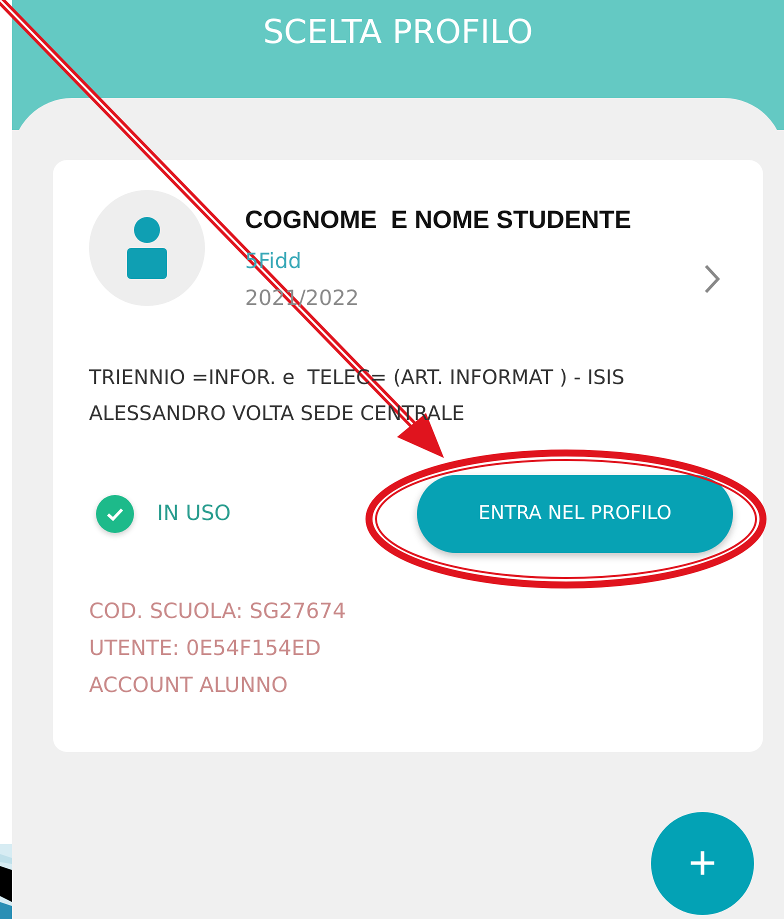 The width and height of the screenshot is (784, 919). Describe the element at coordinates (438, 220) in the screenshot. I see `student-name: COGNOME E NOME STUDENTE` at that location.